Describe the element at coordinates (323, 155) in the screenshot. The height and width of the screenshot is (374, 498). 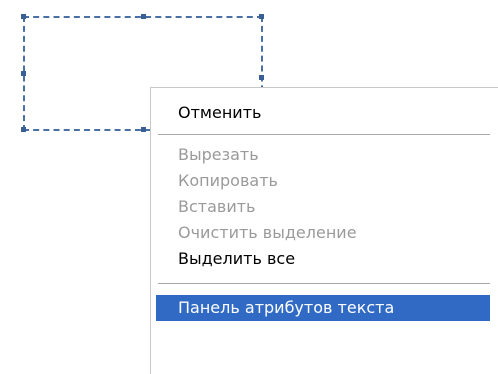
I see `menu-item-cut: Вырезать` at that location.